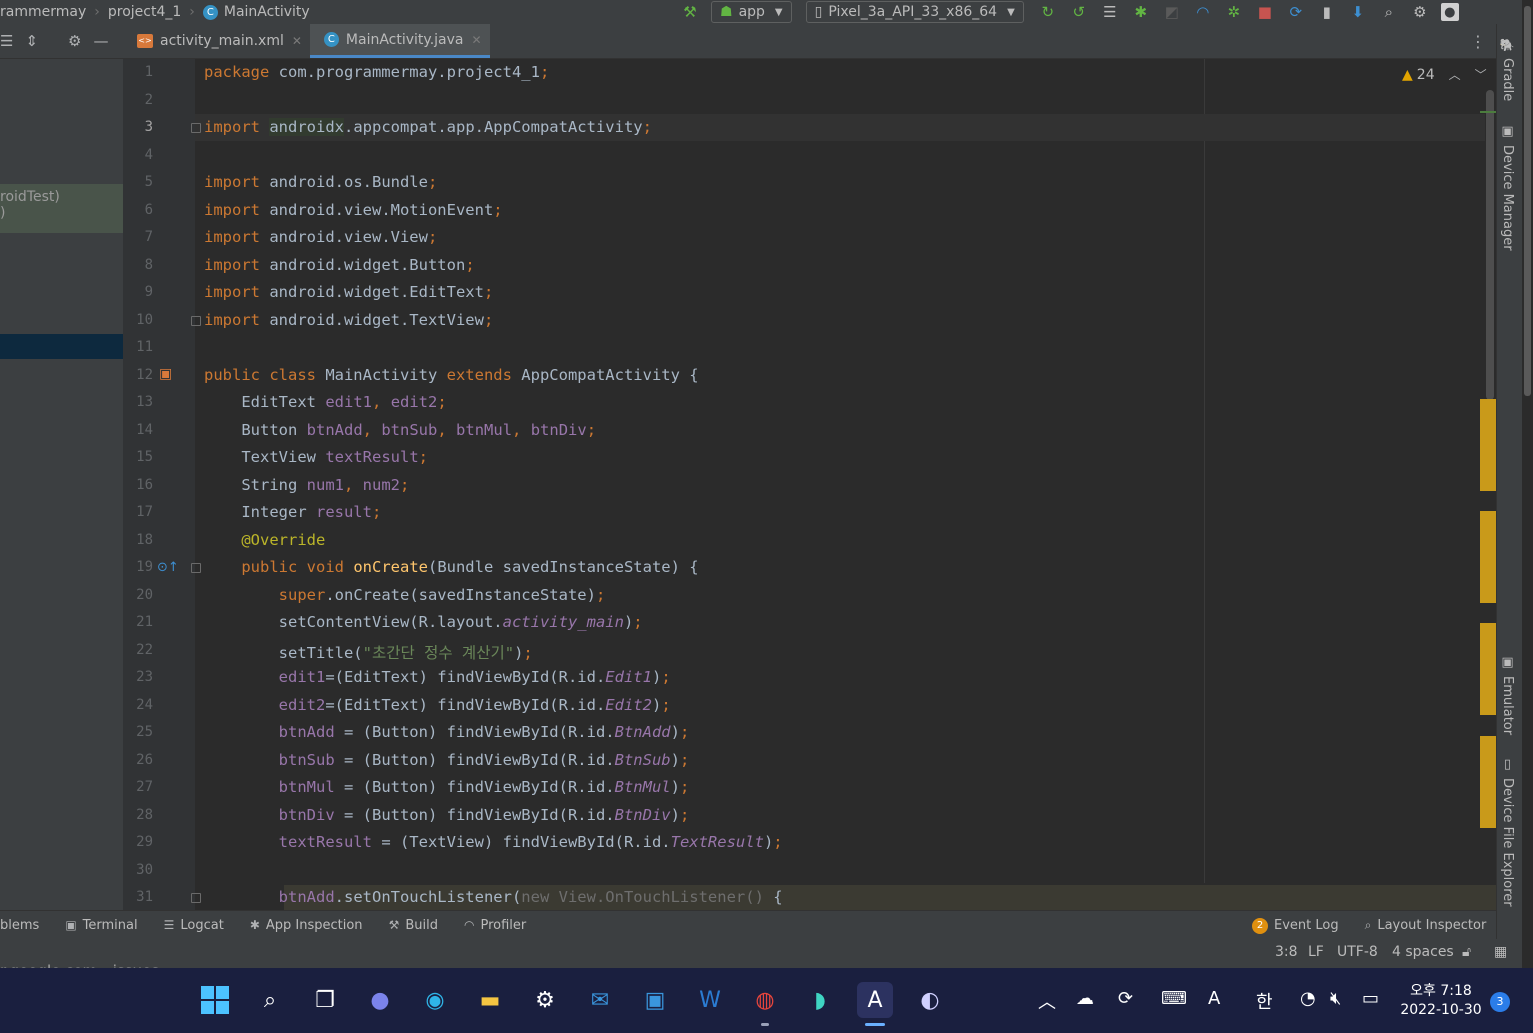  Describe the element at coordinates (270, 1000) in the screenshot. I see `search-icon: ⌕` at that location.